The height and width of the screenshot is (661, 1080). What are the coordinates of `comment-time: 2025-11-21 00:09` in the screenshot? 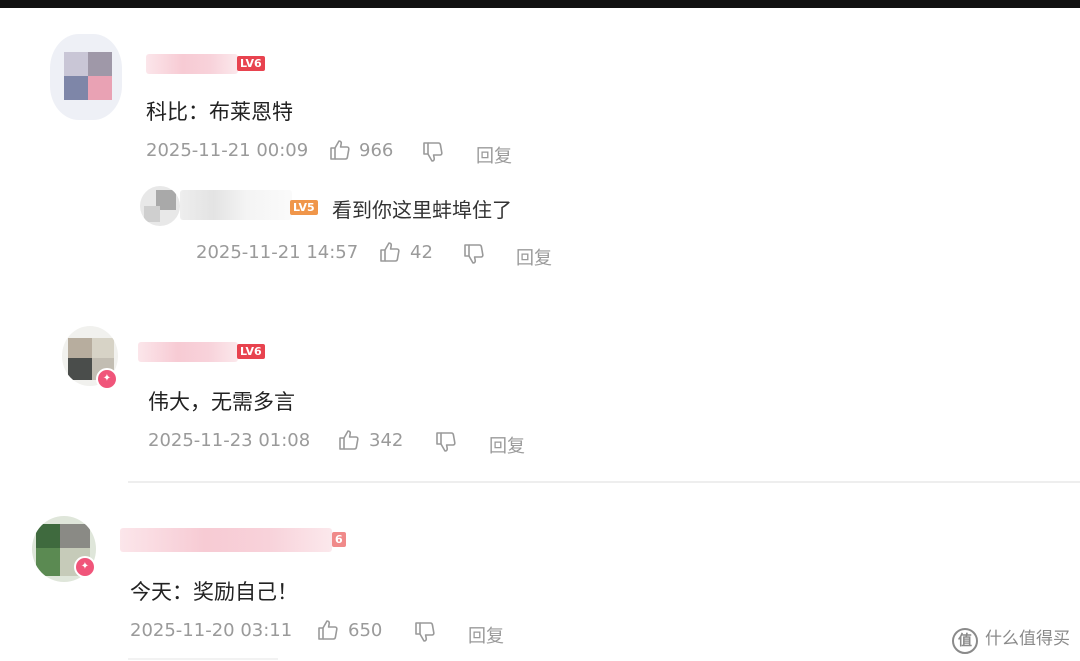 It's located at (227, 150).